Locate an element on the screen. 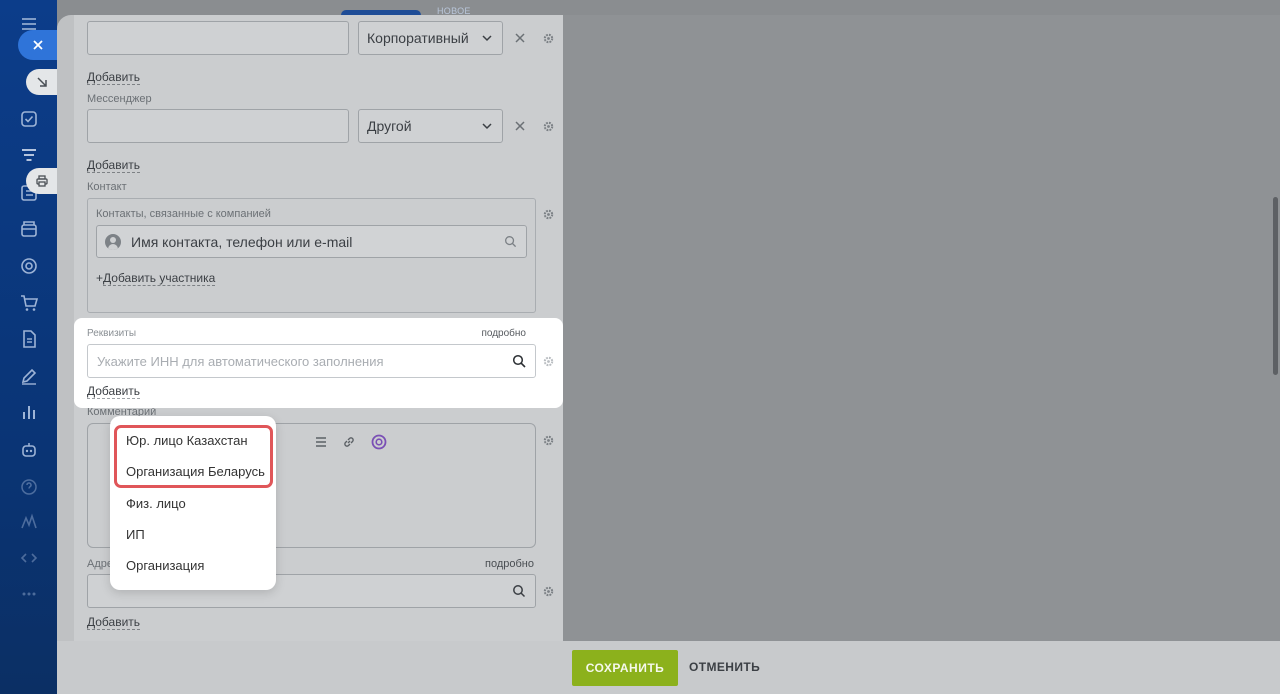 The width and height of the screenshot is (1280, 694). filter-icon is located at coordinates (29, 155).